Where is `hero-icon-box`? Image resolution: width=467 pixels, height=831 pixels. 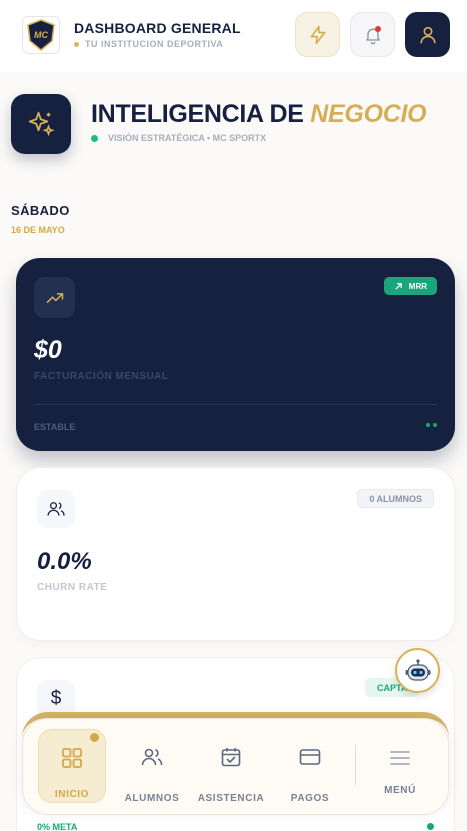
hero-icon-box is located at coordinates (41, 124).